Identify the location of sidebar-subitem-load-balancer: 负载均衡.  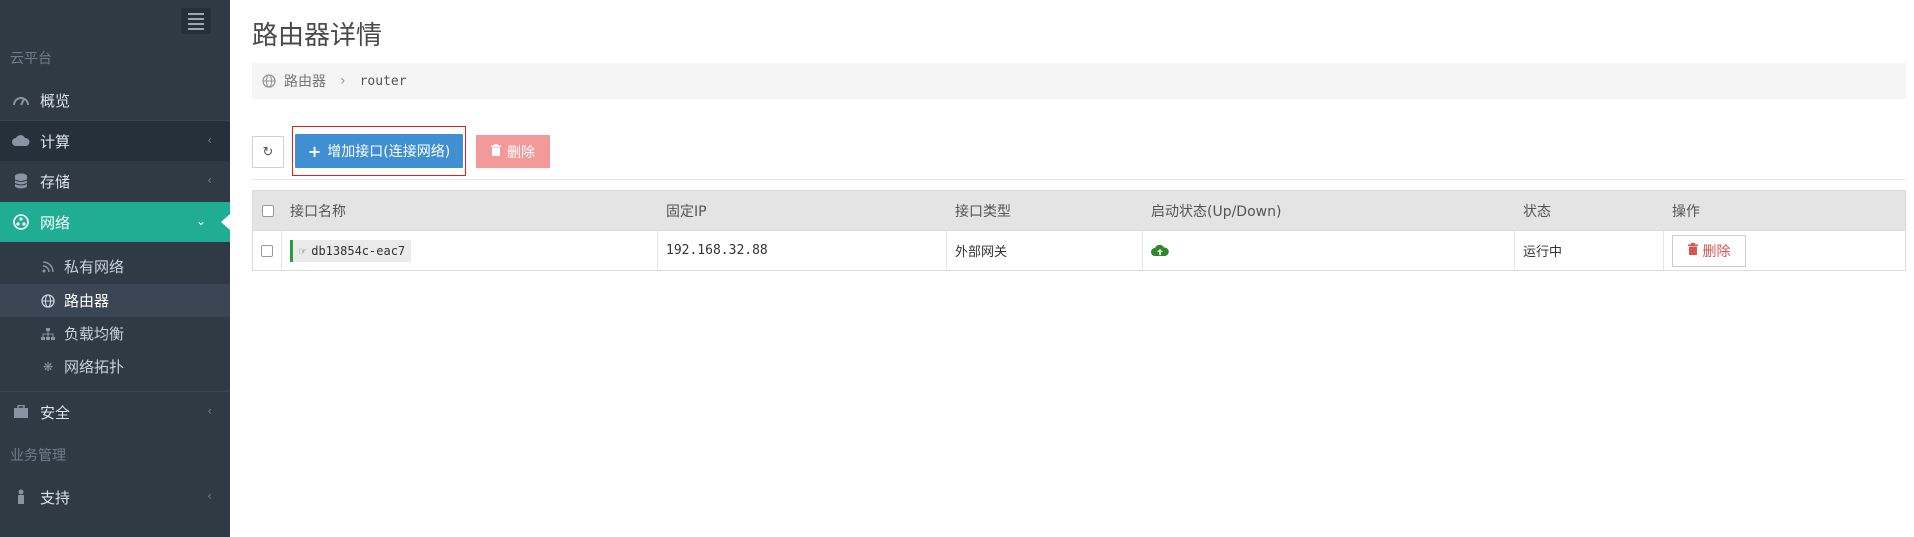
(115, 333).